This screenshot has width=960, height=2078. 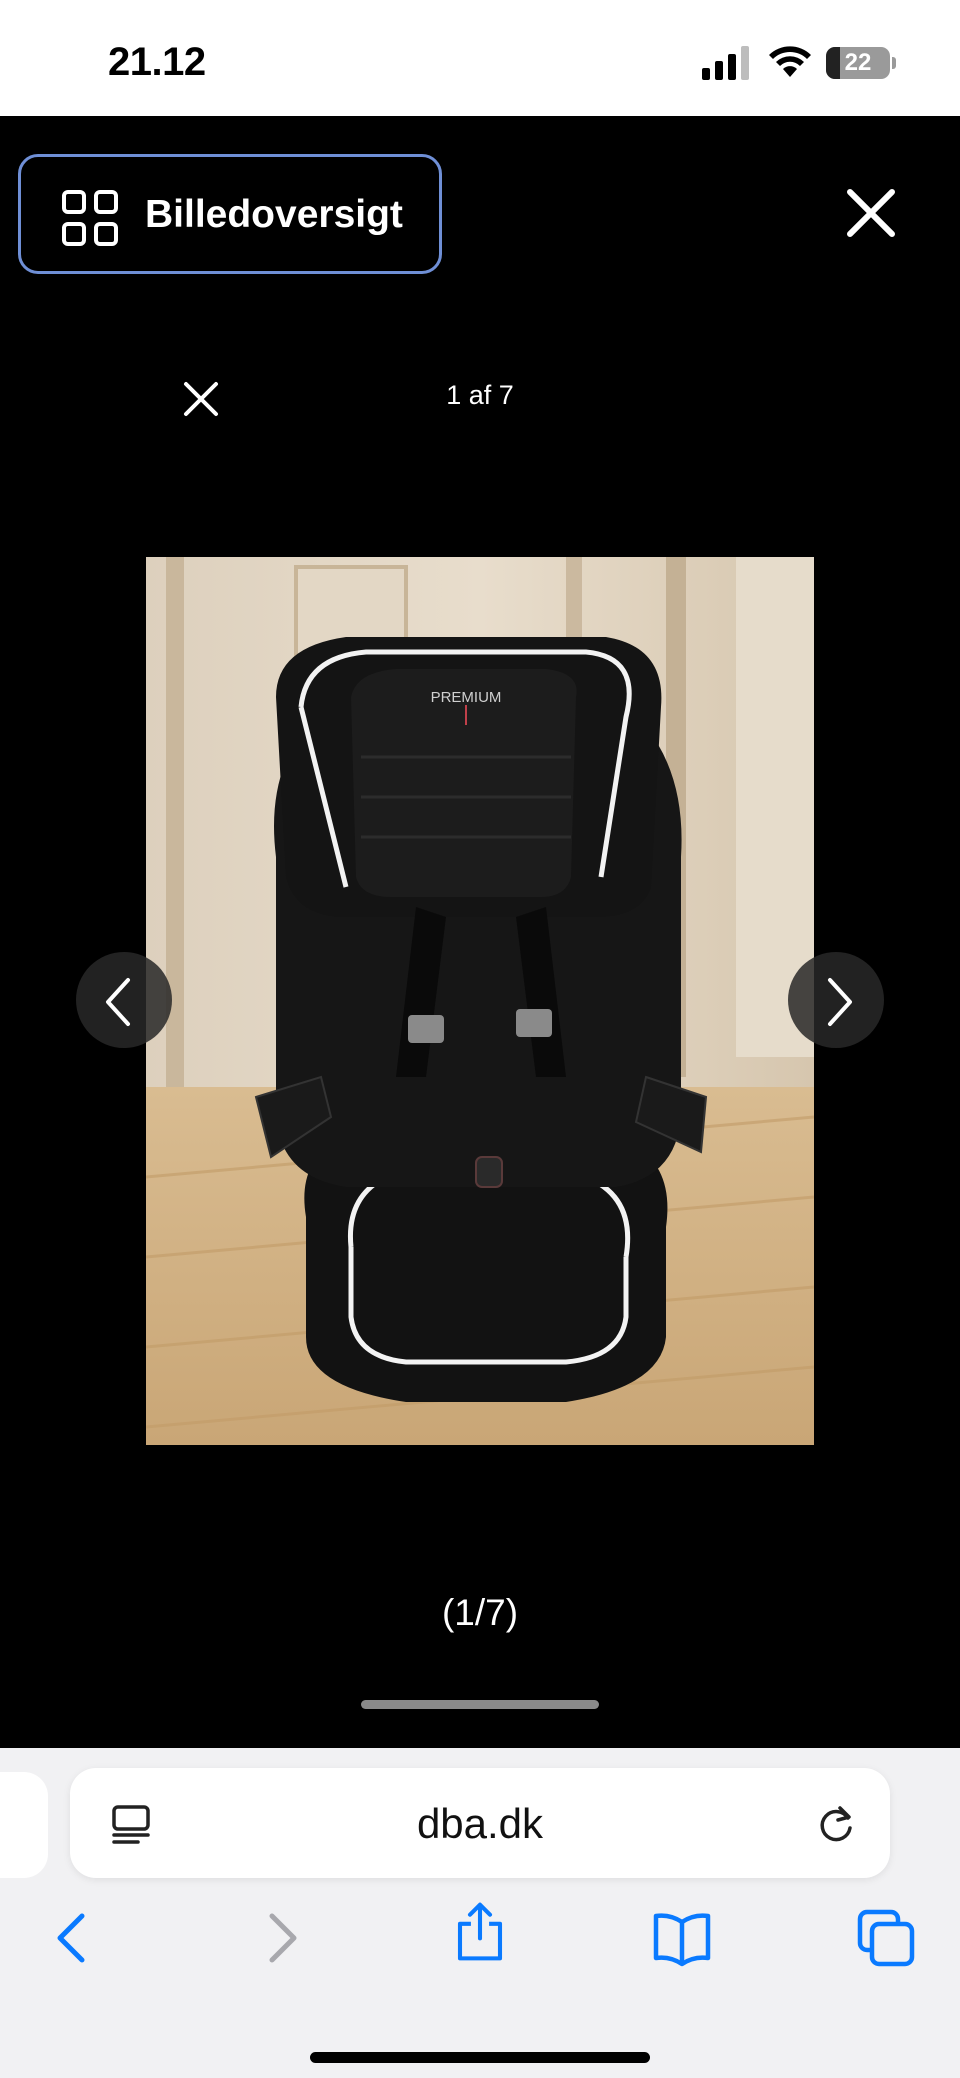 What do you see at coordinates (466, 697) in the screenshot?
I see `premium-logo: PREMIUM` at bounding box center [466, 697].